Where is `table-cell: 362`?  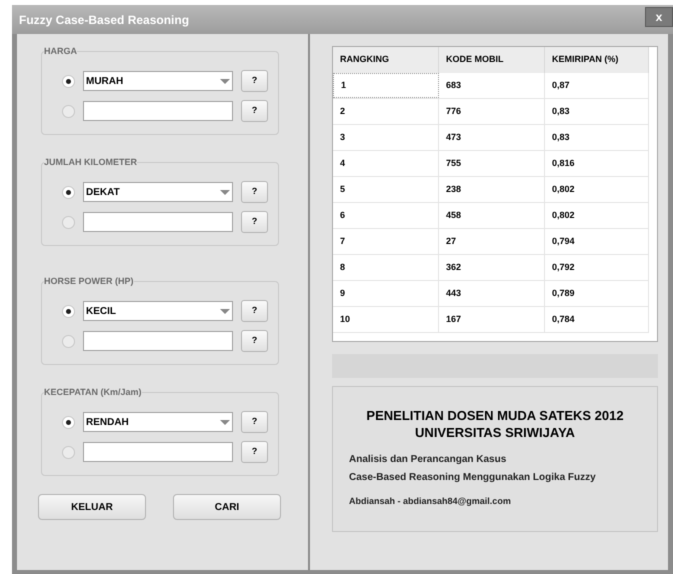
table-cell: 362 is located at coordinates (492, 267).